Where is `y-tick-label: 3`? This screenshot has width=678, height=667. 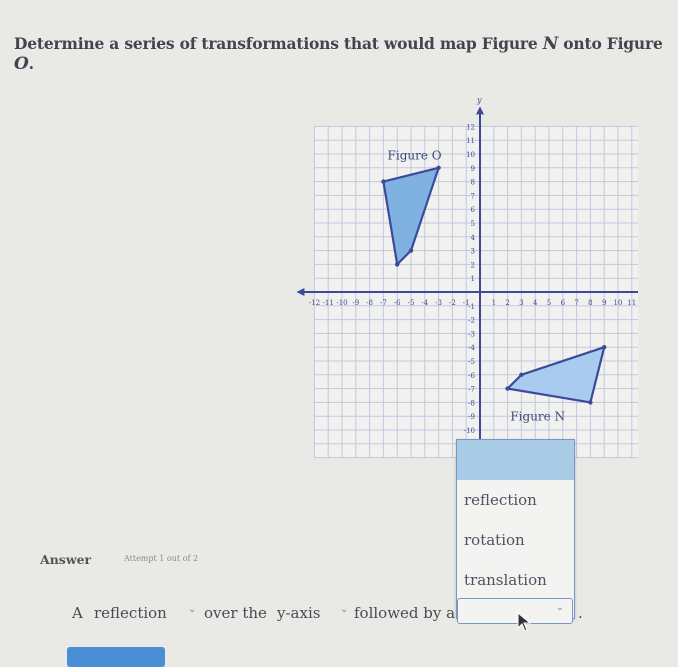
y-tick-label: 3 is located at coordinates (473, 252).